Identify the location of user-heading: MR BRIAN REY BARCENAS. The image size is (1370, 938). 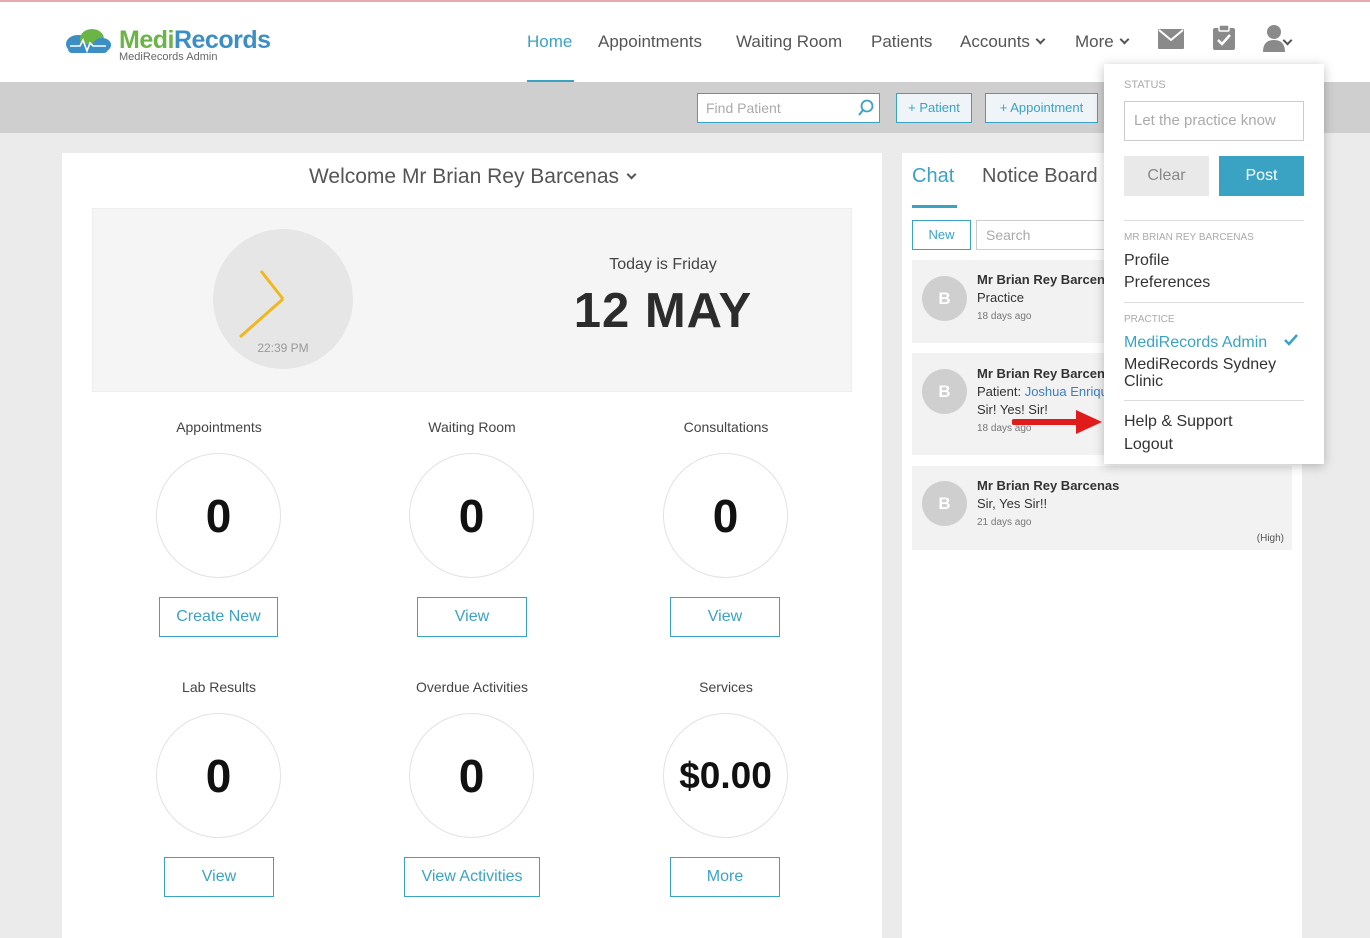
(1189, 237).